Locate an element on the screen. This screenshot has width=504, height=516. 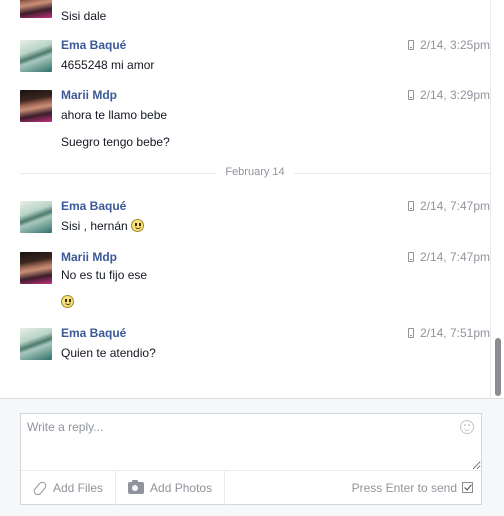
message-timestamp: 2/14, 7:51pm is located at coordinates (448, 333).